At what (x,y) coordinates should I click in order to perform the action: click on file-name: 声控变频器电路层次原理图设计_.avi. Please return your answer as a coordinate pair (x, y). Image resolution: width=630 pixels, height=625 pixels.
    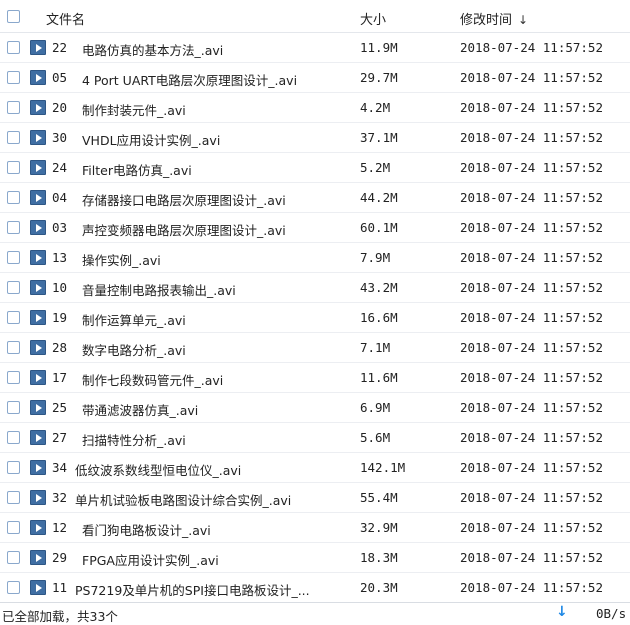
    Looking at the image, I should click on (184, 229).